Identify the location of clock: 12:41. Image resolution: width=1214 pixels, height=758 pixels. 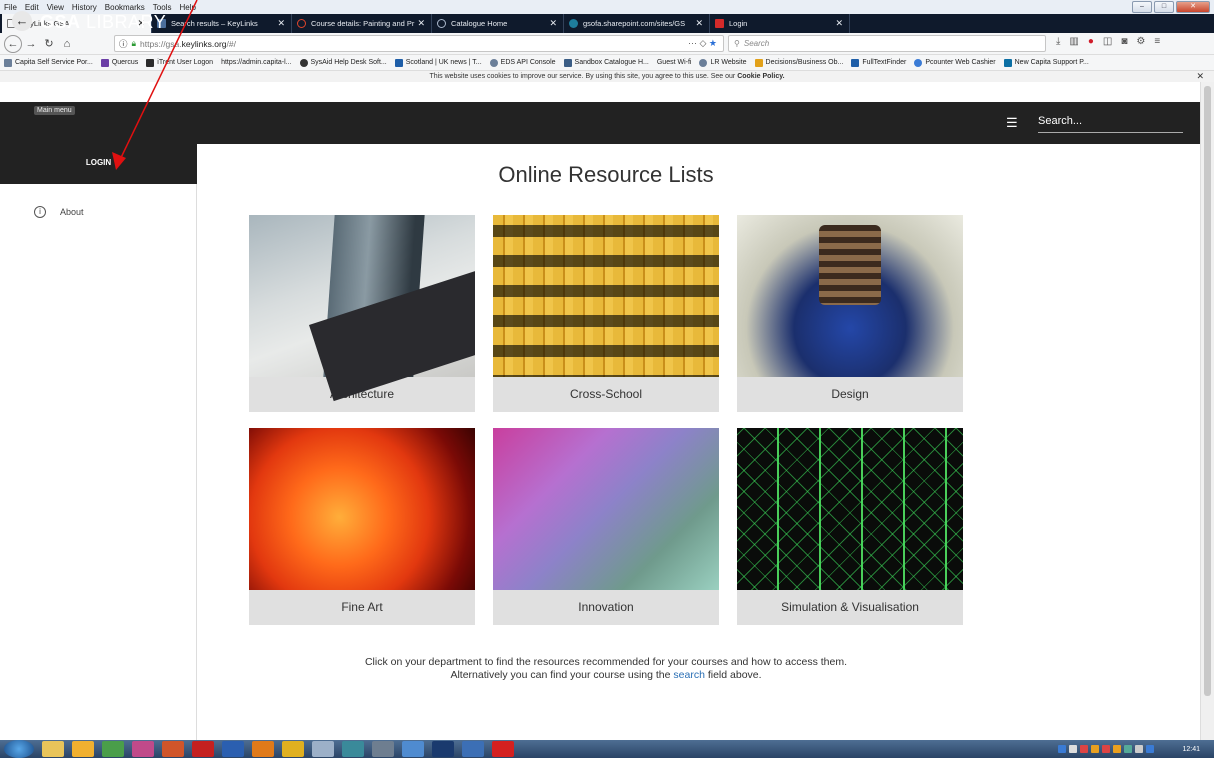
(1191, 749).